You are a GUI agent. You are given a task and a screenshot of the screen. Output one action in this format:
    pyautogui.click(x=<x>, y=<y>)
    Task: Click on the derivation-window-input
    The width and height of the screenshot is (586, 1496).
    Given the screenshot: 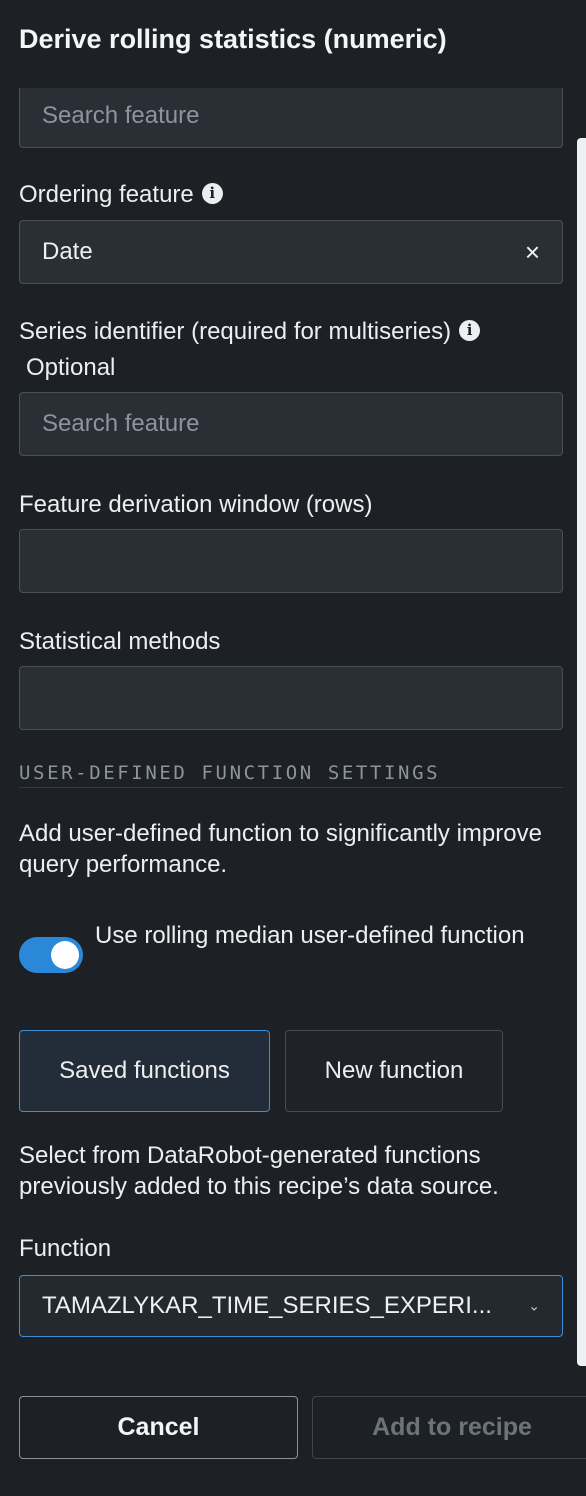 What is the action you would take?
    pyautogui.click(x=291, y=561)
    